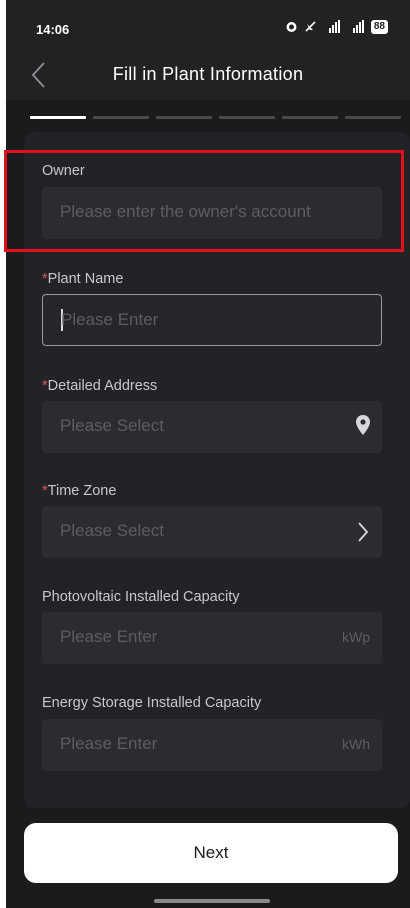 The image size is (410, 908). Describe the element at coordinates (212, 532) in the screenshot. I see `time-zone-select: Please Select` at that location.